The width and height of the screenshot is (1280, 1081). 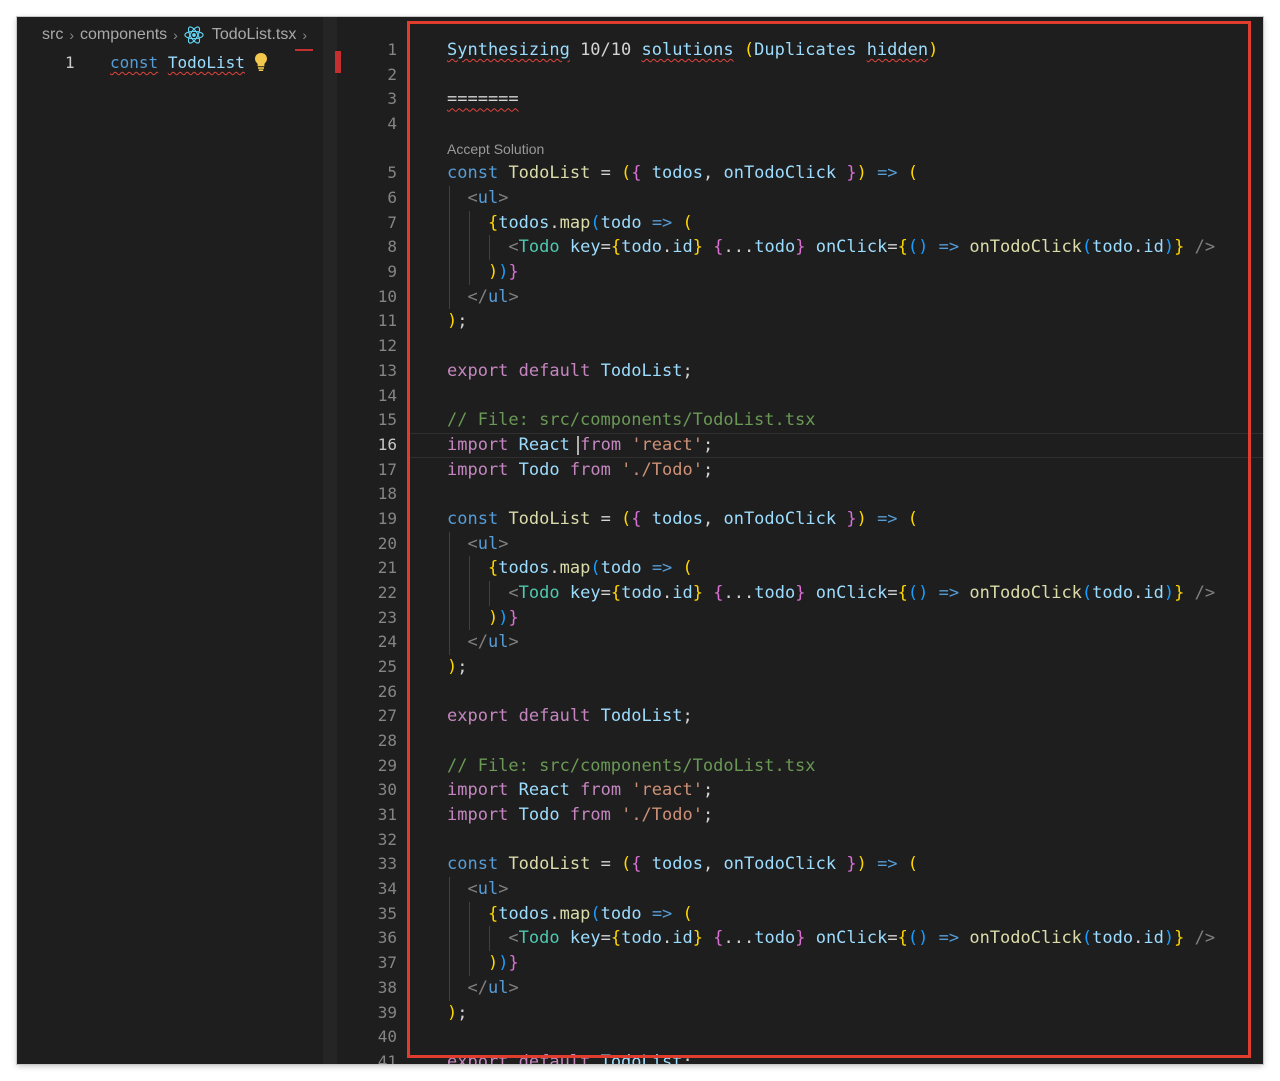 I want to click on lightbulb-icon, so click(x=261, y=62).